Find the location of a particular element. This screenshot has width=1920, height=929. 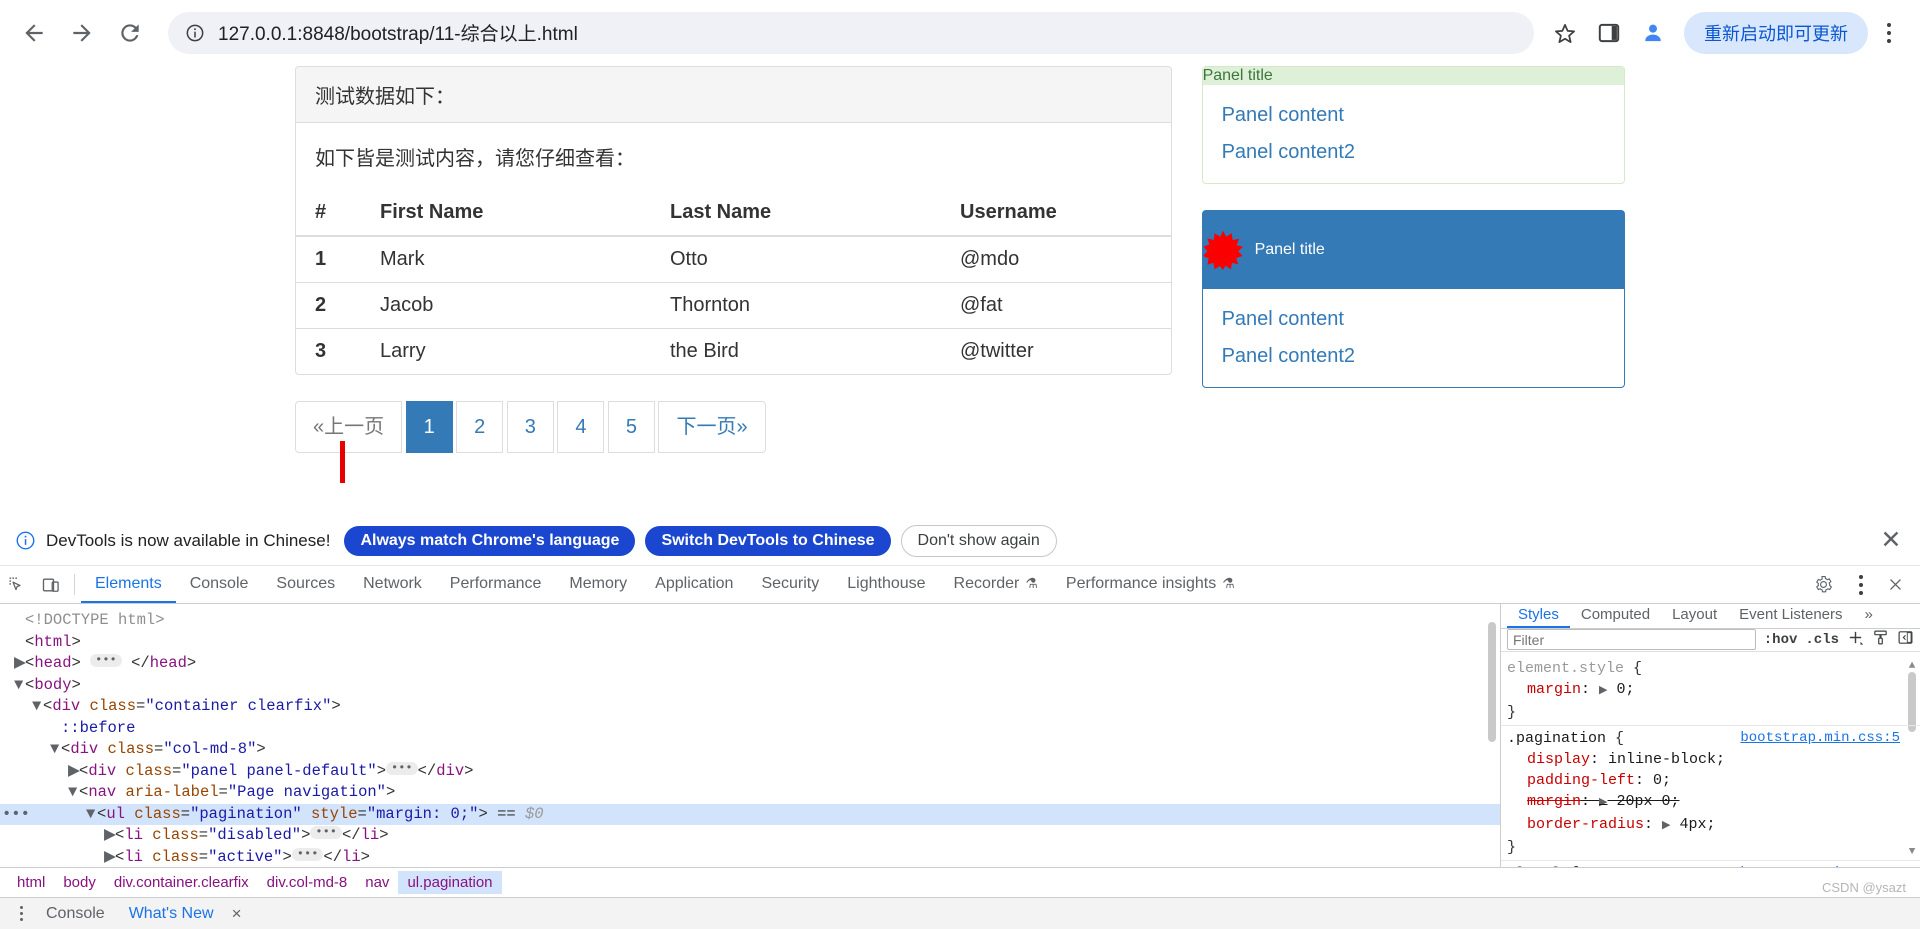

style-rule: element.style {margin: ▶ 0;} is located at coordinates (1710, 691).